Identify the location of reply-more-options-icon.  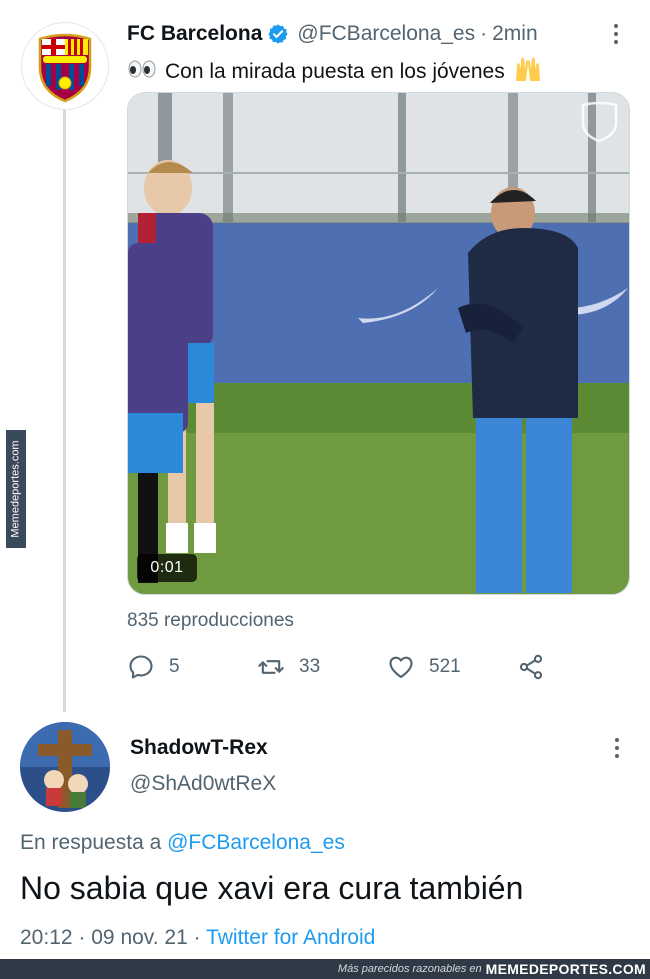
(617, 748).